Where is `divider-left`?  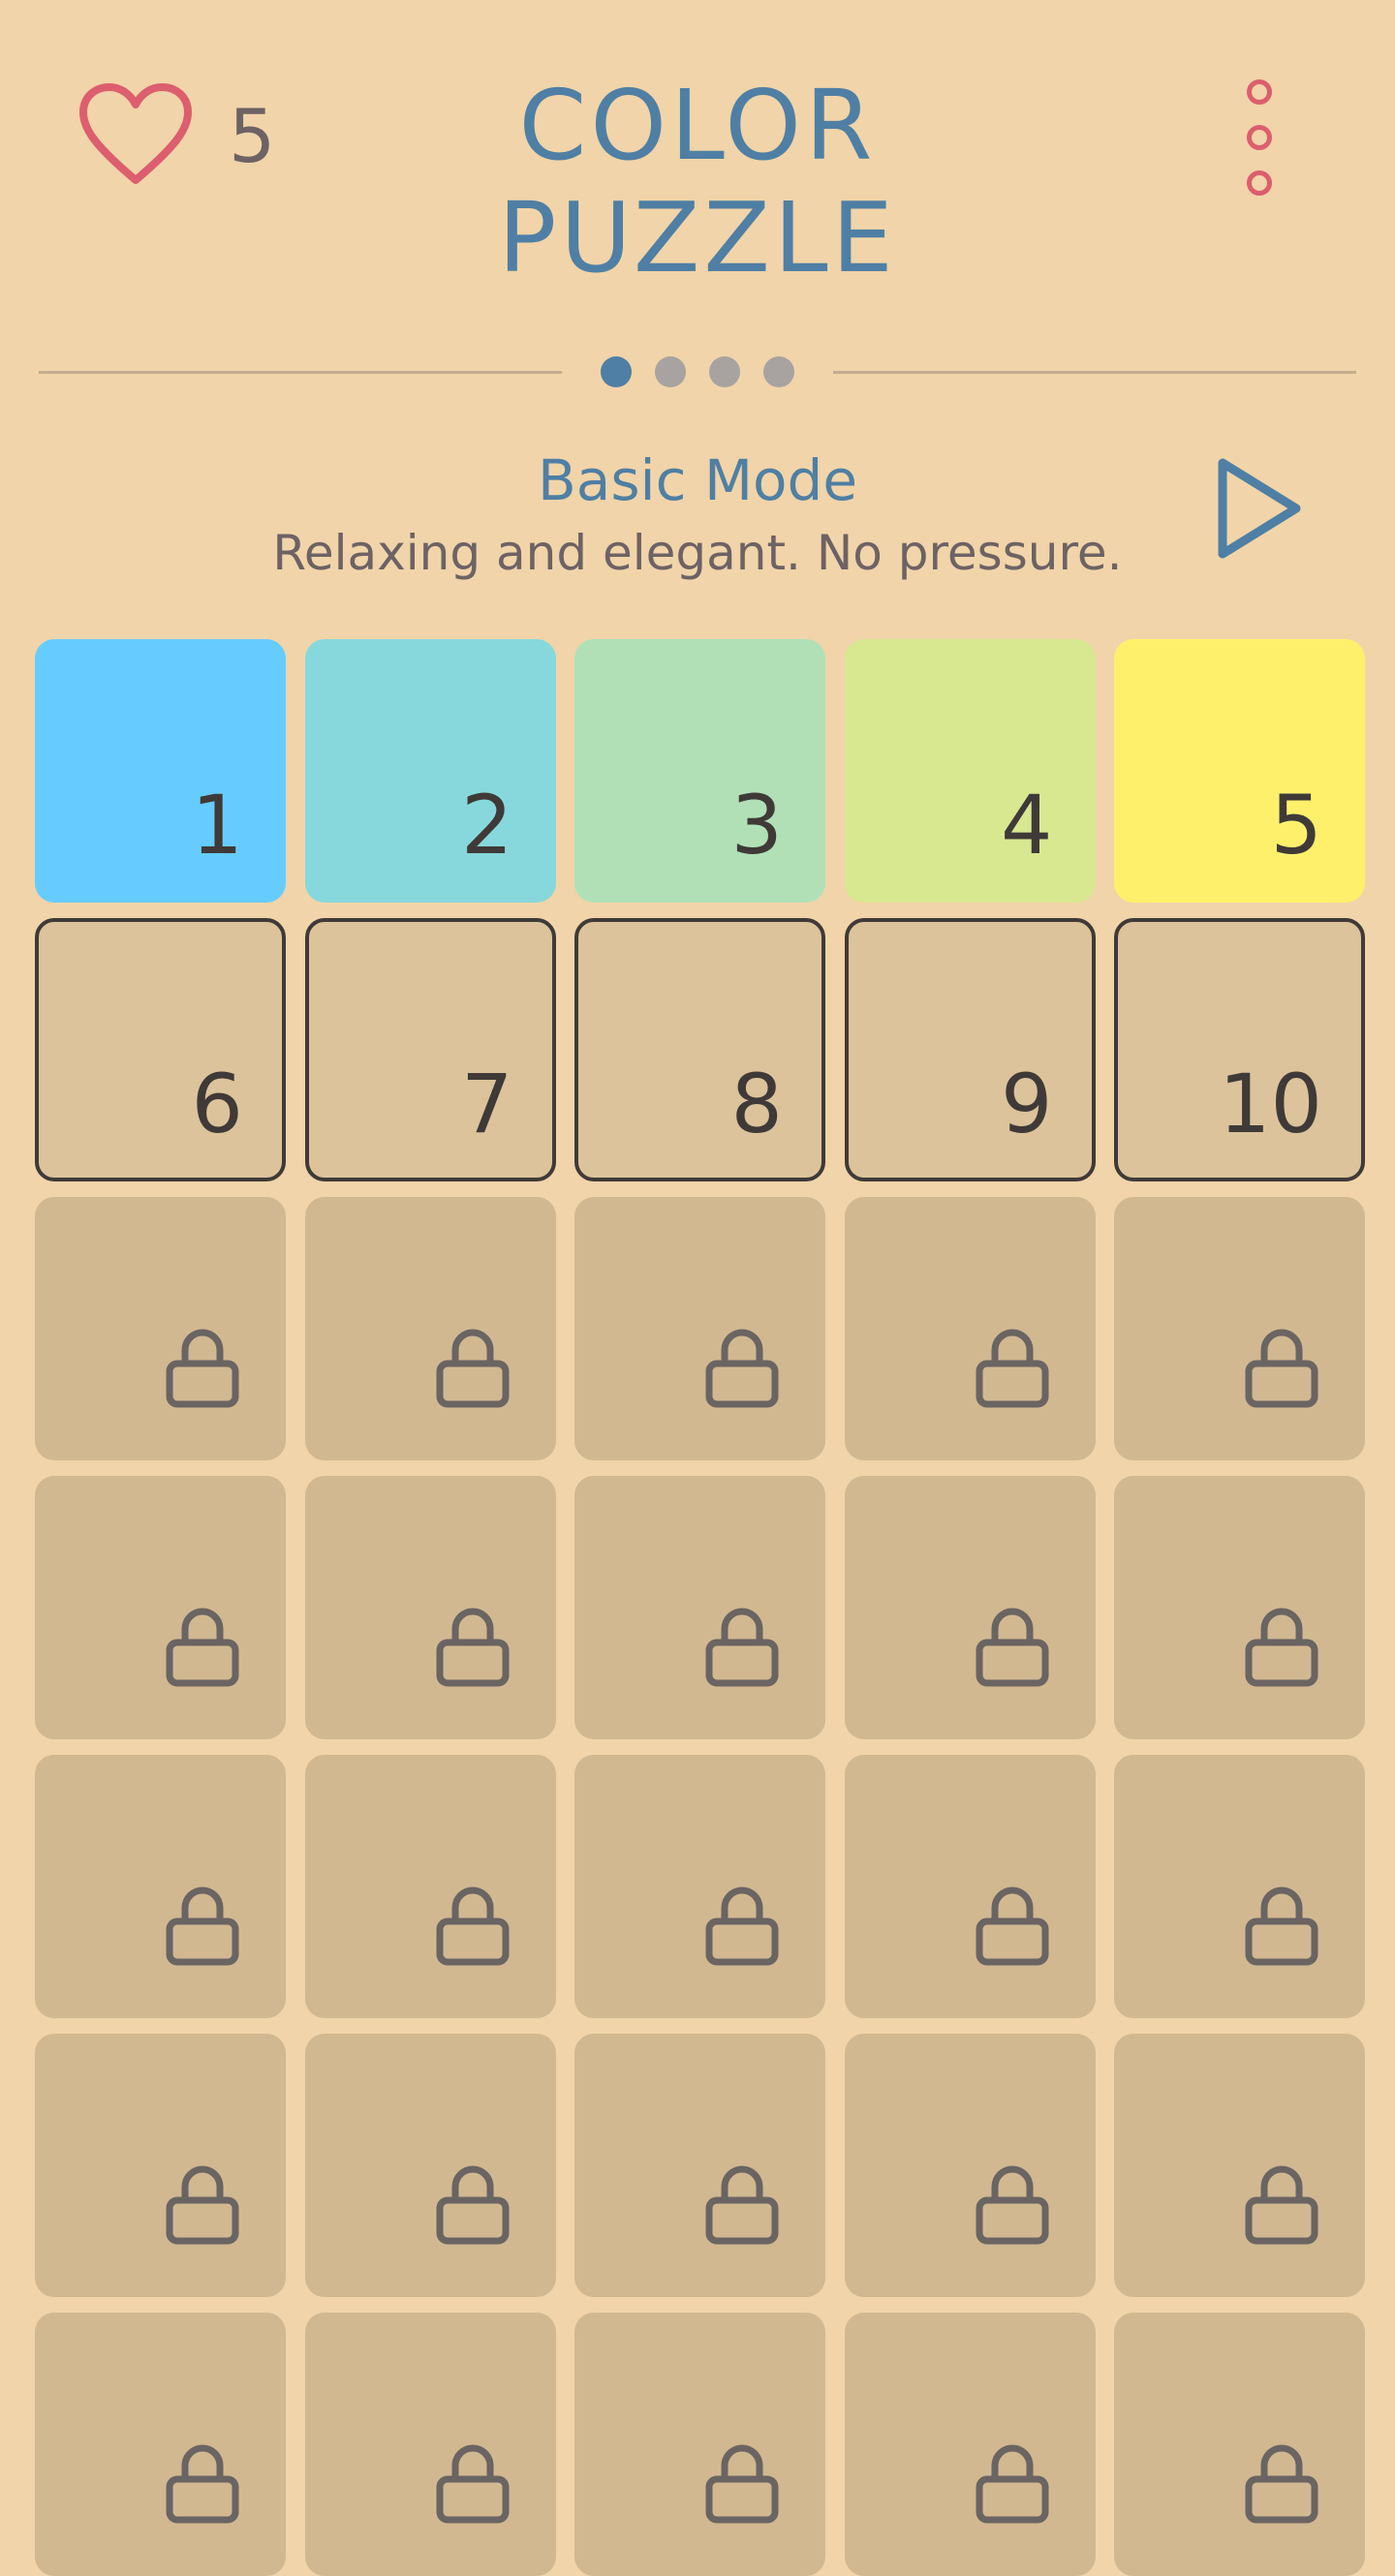 divider-left is located at coordinates (300, 372).